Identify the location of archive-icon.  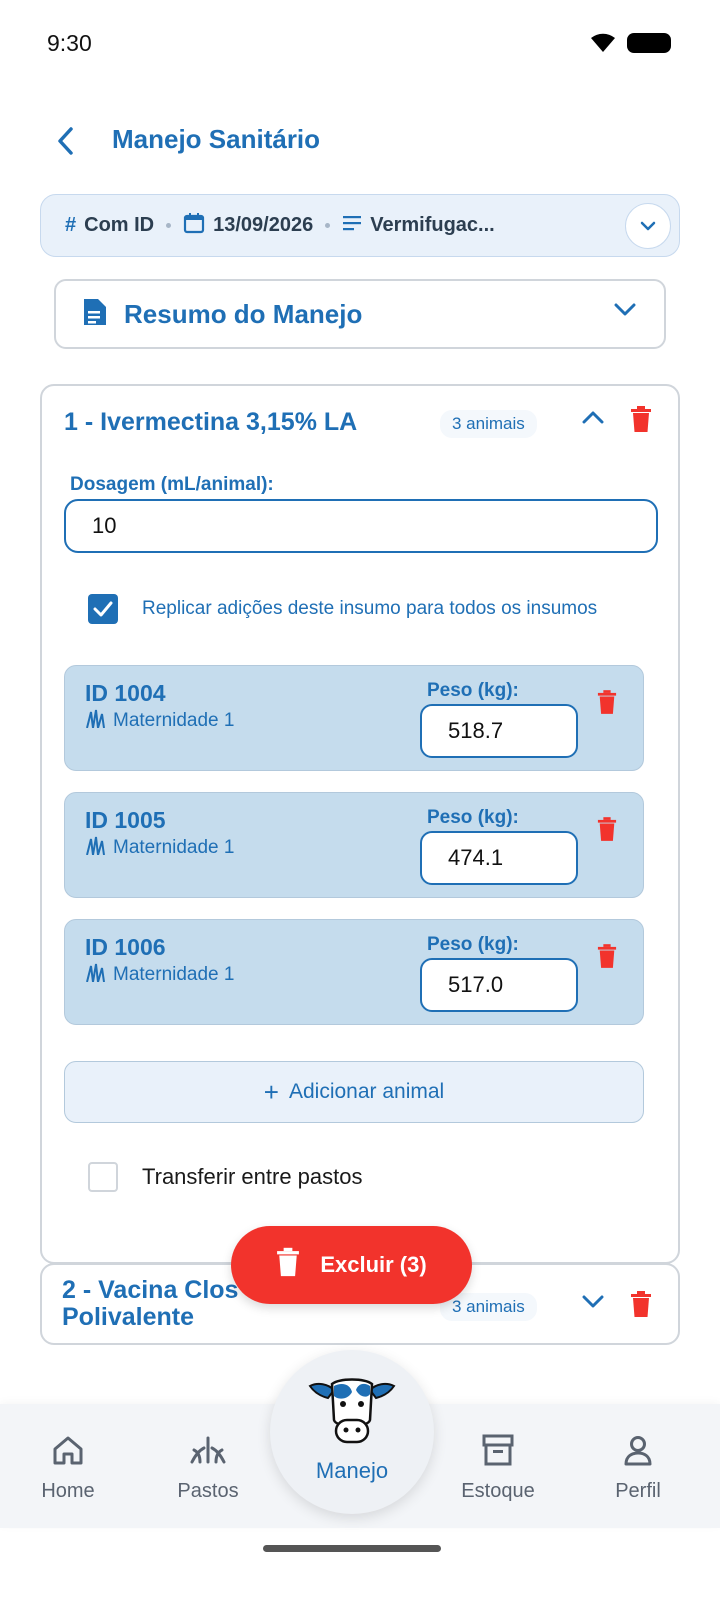
(498, 1450).